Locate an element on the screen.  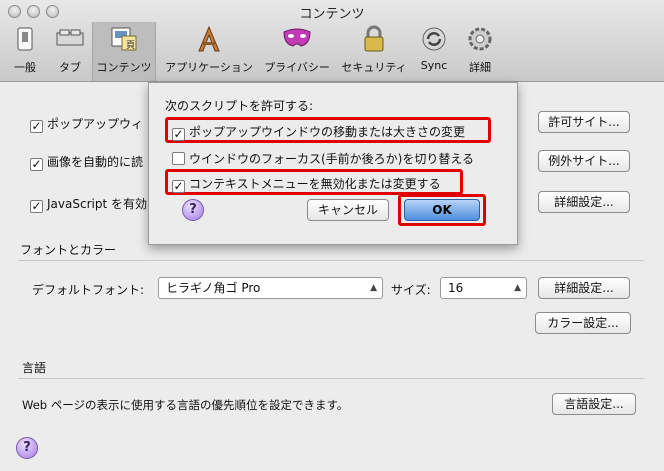
default-font-value: ヒラギノ角ゴ Pro is located at coordinates (213, 288).